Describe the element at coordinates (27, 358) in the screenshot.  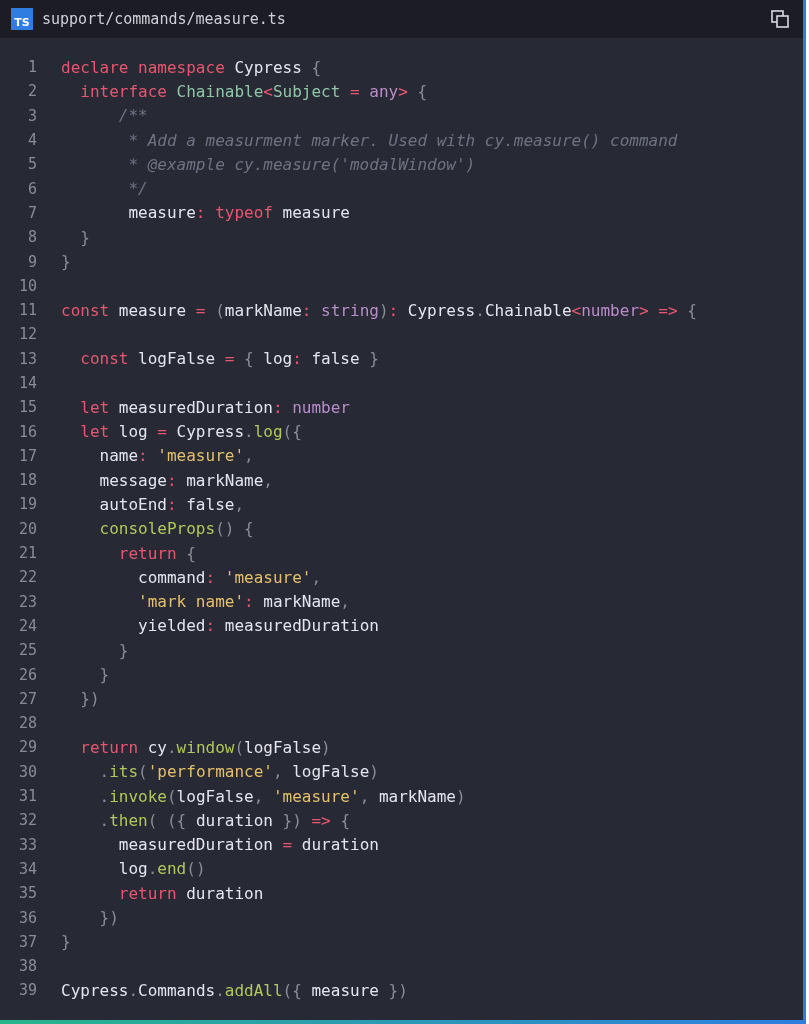
I see `line-number: 13` at that location.